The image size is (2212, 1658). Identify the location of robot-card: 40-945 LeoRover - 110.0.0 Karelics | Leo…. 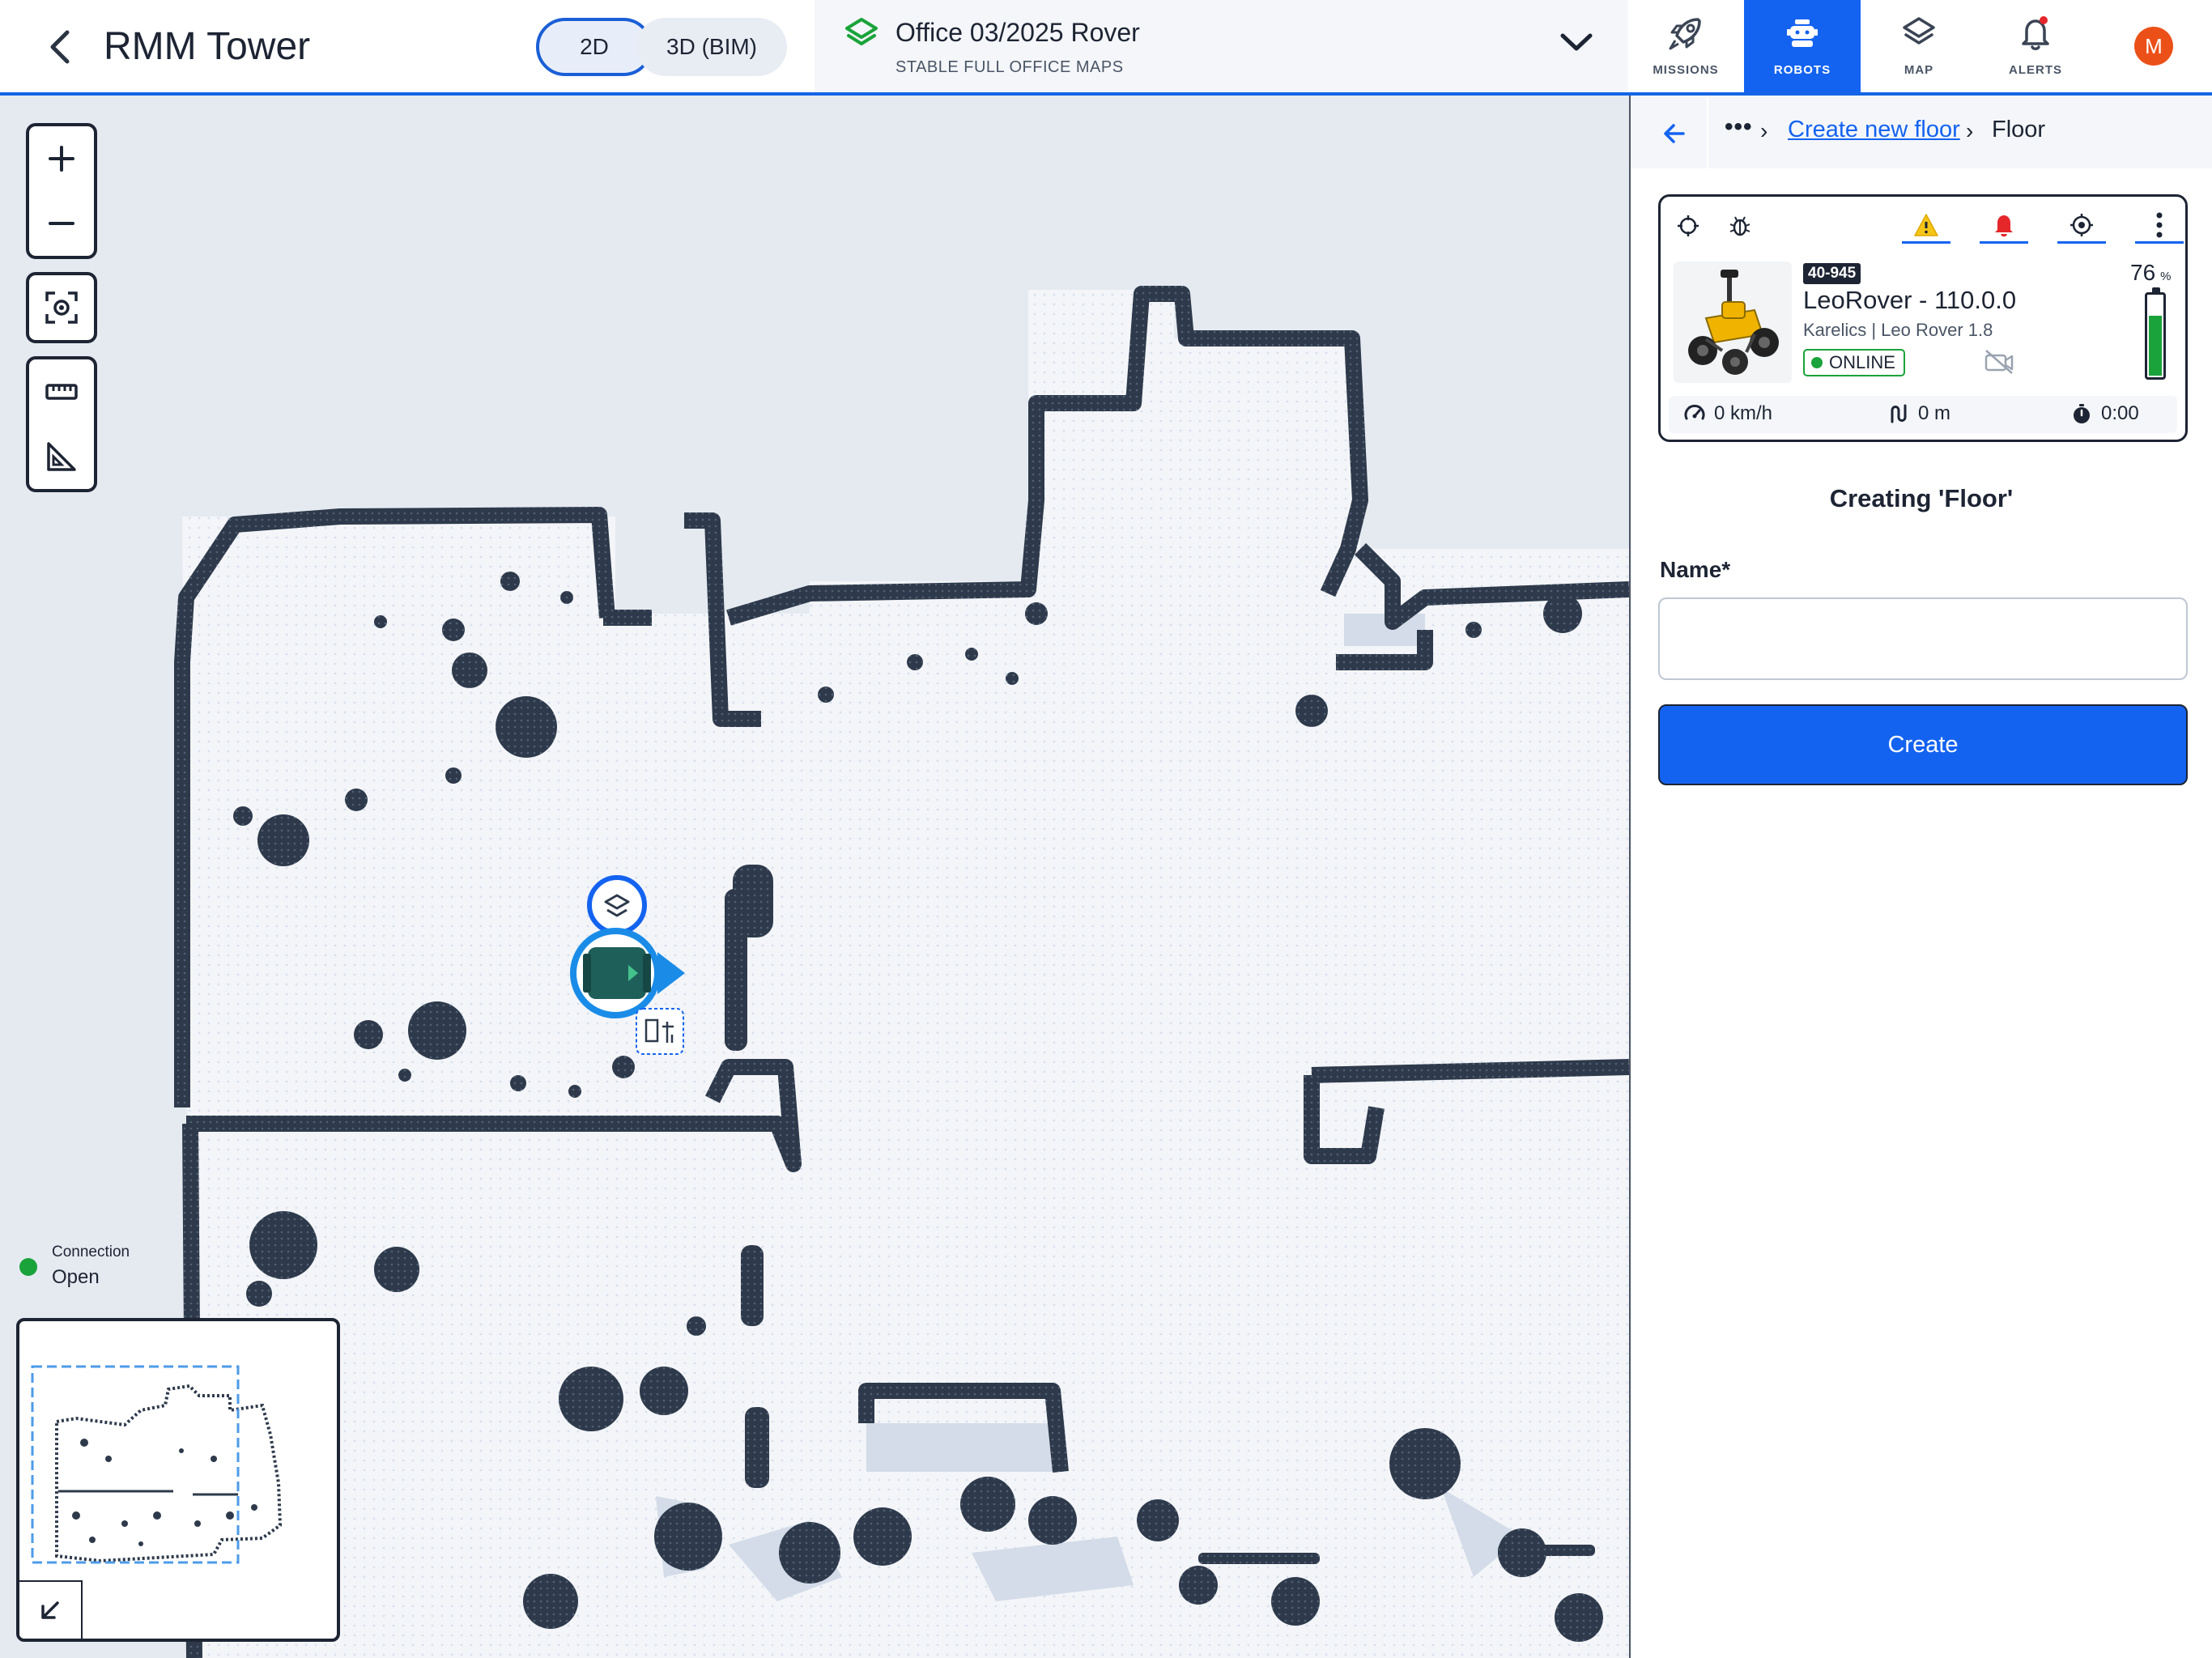
(1923, 318).